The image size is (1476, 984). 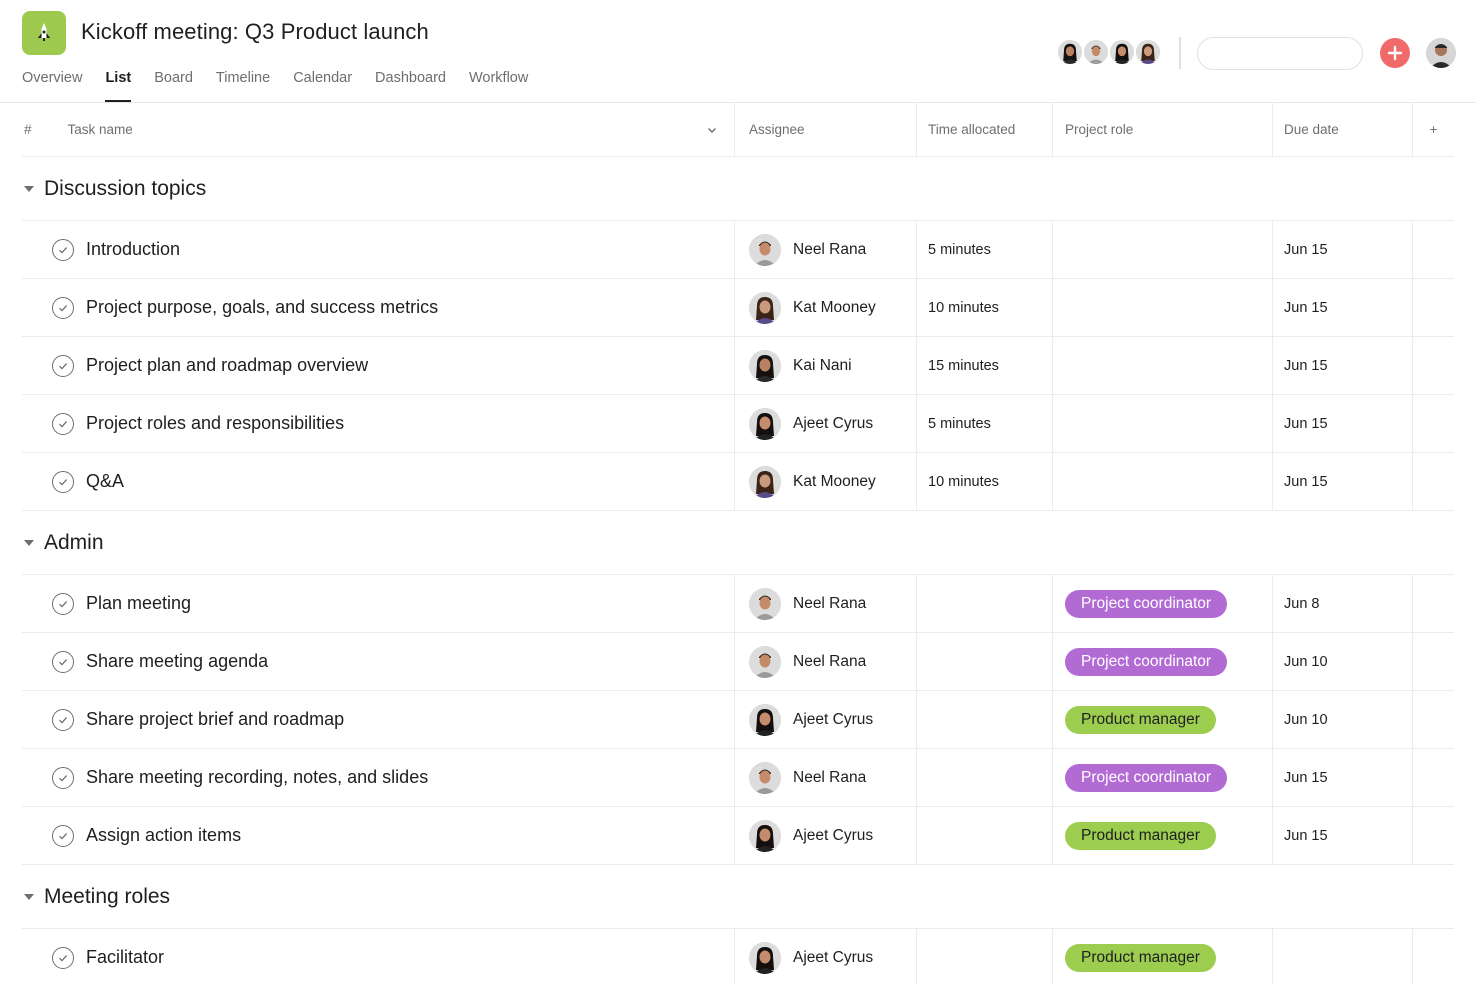 What do you see at coordinates (227, 365) in the screenshot?
I see `task-name: Project plan and roadmap overview` at bounding box center [227, 365].